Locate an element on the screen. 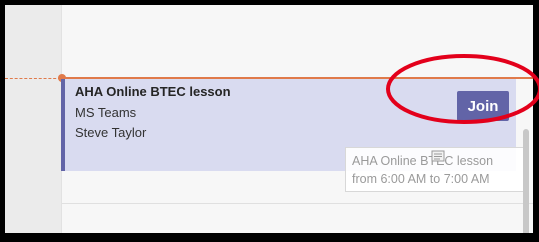 The height and width of the screenshot is (242, 539). current-time-indicator-gutter is located at coordinates (33, 78).